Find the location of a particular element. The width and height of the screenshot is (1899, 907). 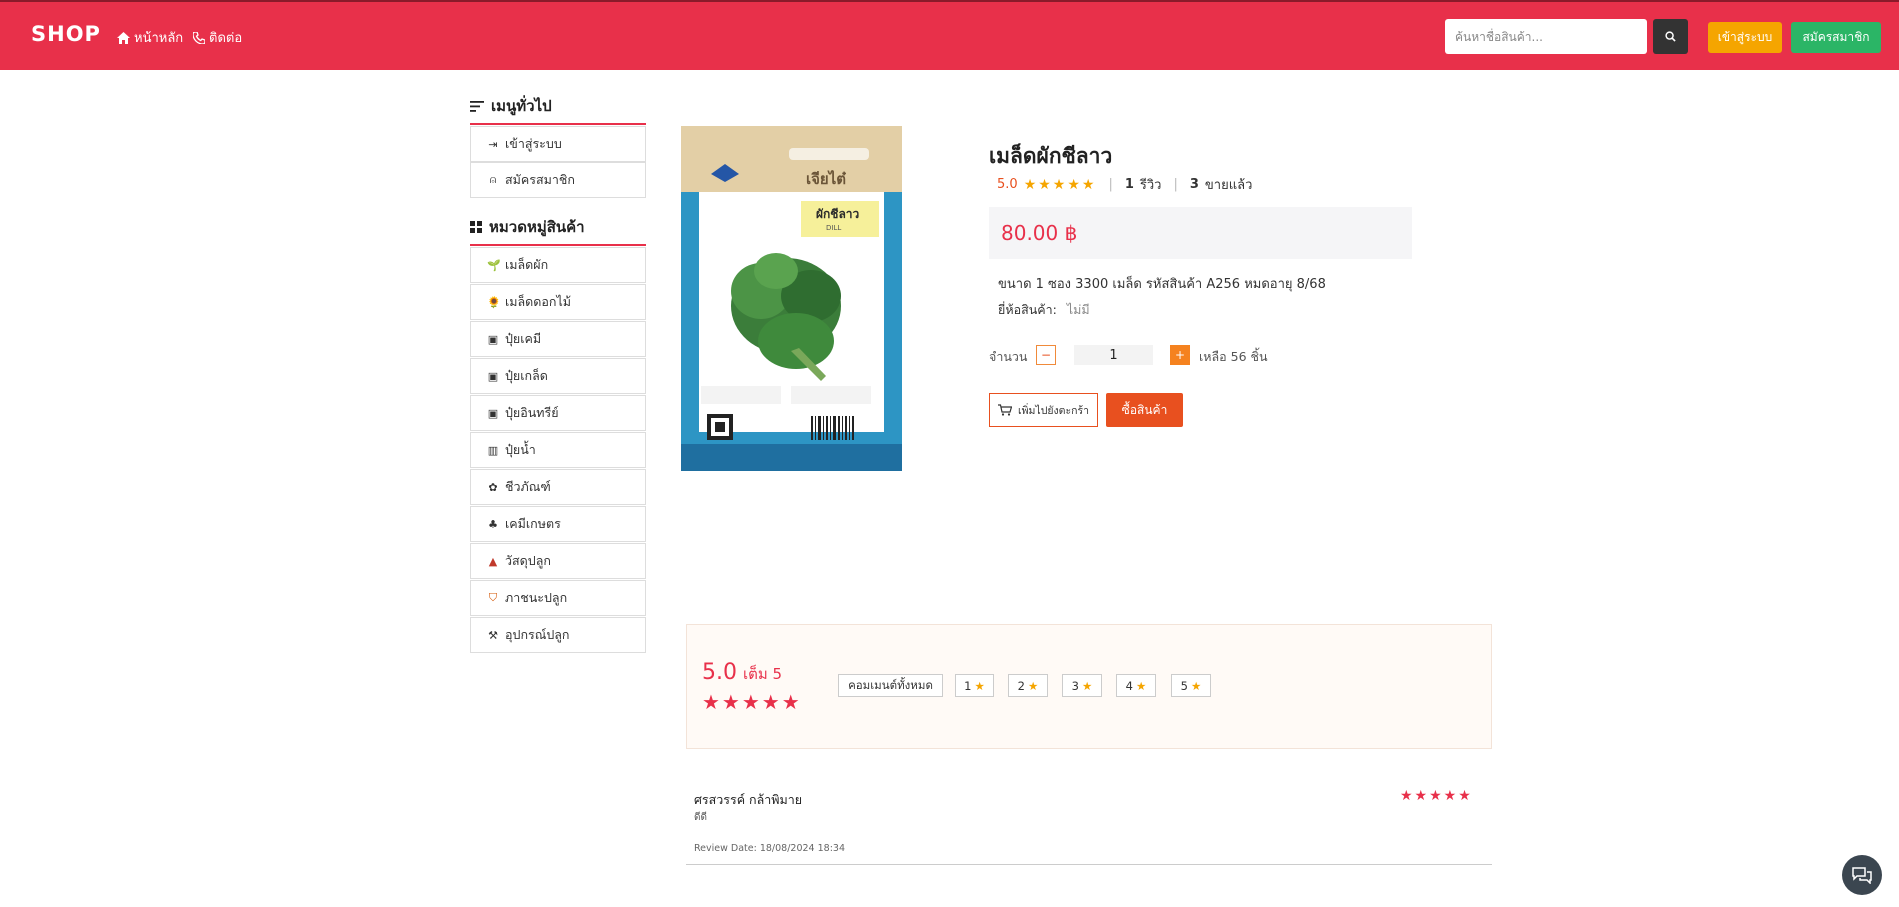

sidebar-item-growing-media: ▲ วัสดุปลูก is located at coordinates (558, 561).